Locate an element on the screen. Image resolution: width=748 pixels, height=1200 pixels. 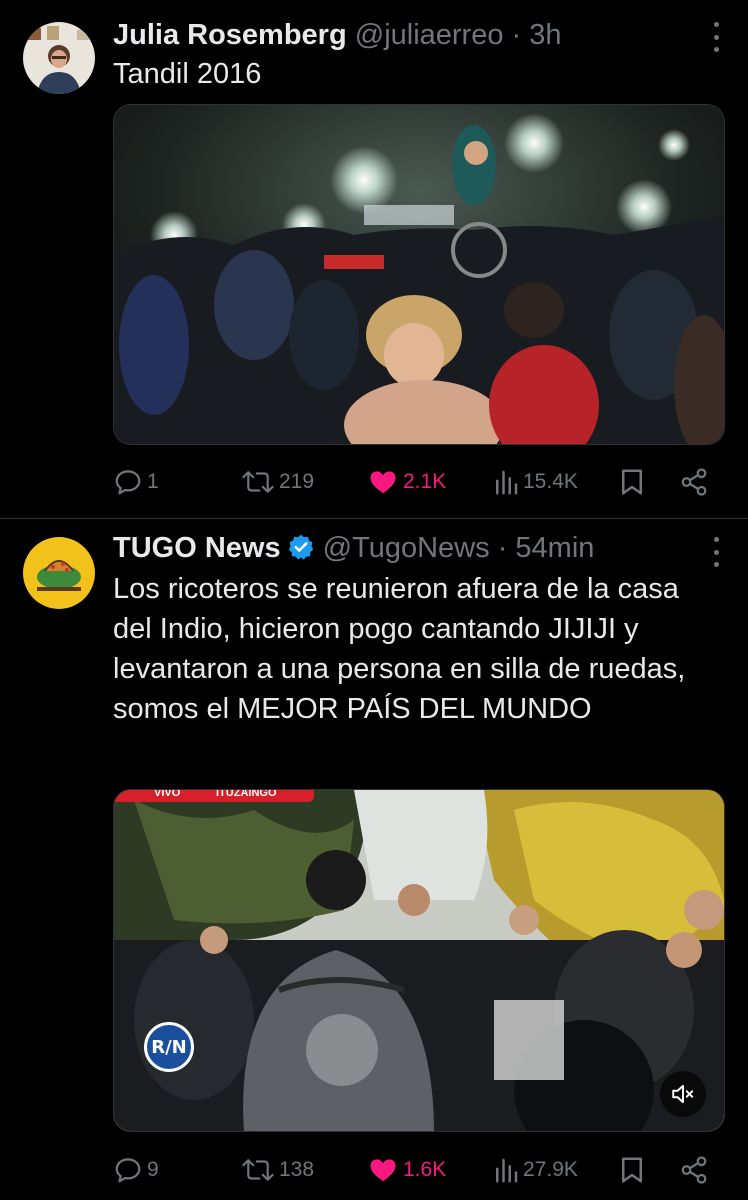
tweet-header: Julia Rosemberg @juliaerreo · 3h is located at coordinates (337, 35).